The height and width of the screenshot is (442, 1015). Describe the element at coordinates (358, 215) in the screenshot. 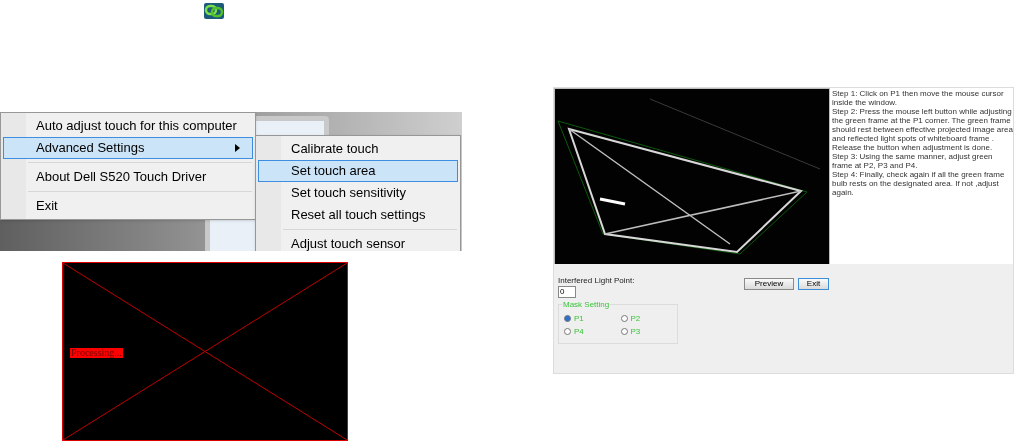

I see `menu-item: Reset all touch settings` at that location.